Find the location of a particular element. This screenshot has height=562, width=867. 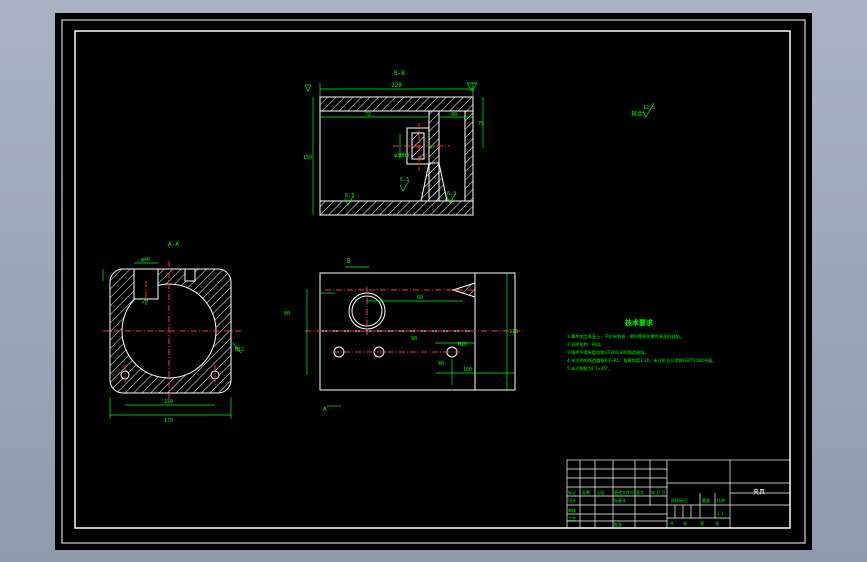

svg-text: 年 月 日 is located at coordinates (658, 492).